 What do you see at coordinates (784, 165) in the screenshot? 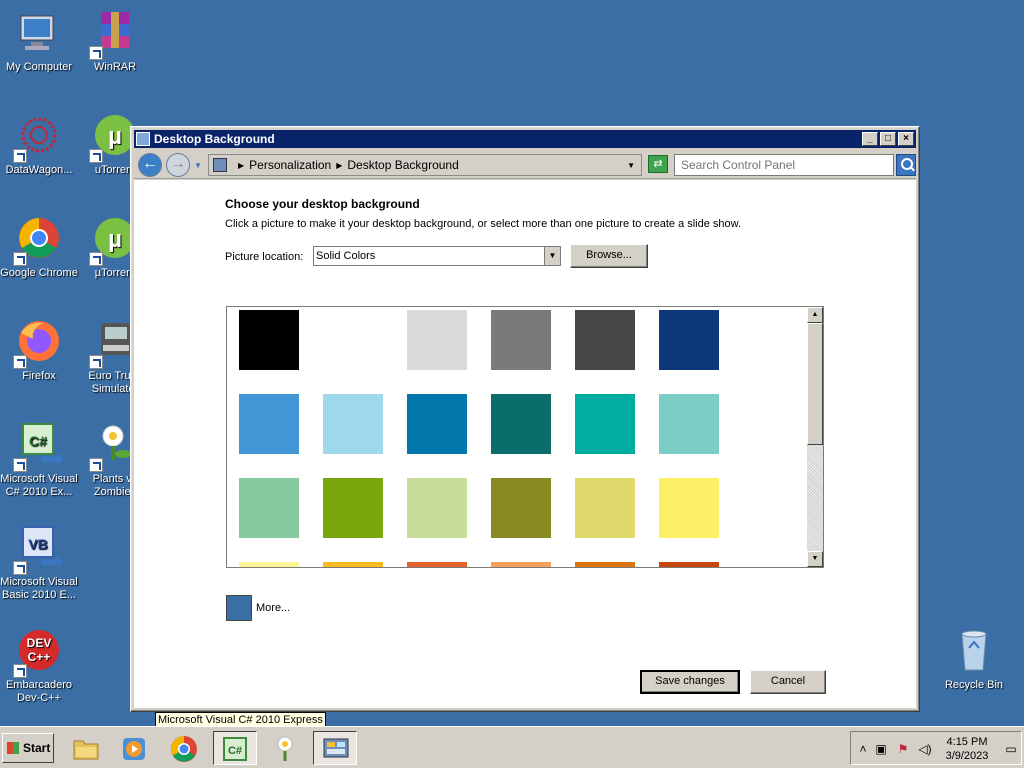
I see `search-input` at bounding box center [784, 165].